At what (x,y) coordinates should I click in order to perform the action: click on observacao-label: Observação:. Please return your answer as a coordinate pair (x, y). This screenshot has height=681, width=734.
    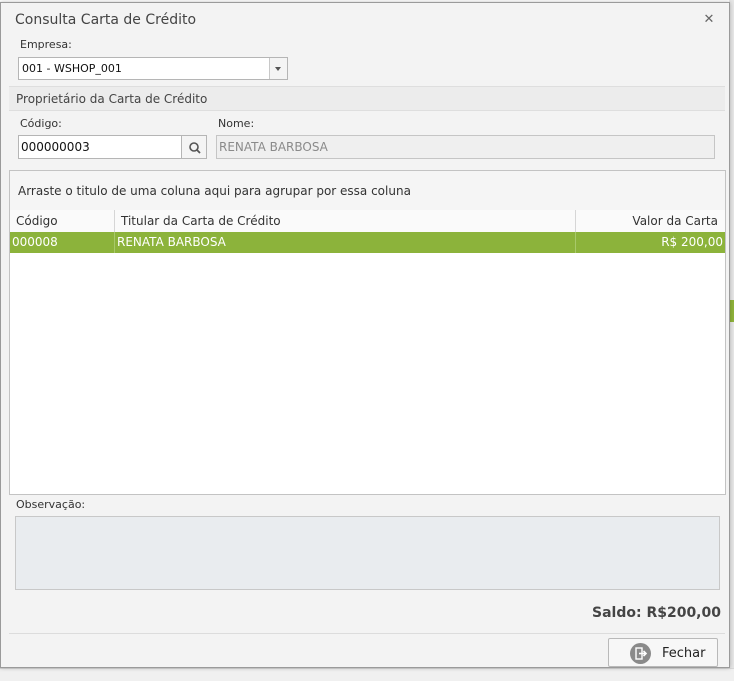
    Looking at the image, I should click on (51, 504).